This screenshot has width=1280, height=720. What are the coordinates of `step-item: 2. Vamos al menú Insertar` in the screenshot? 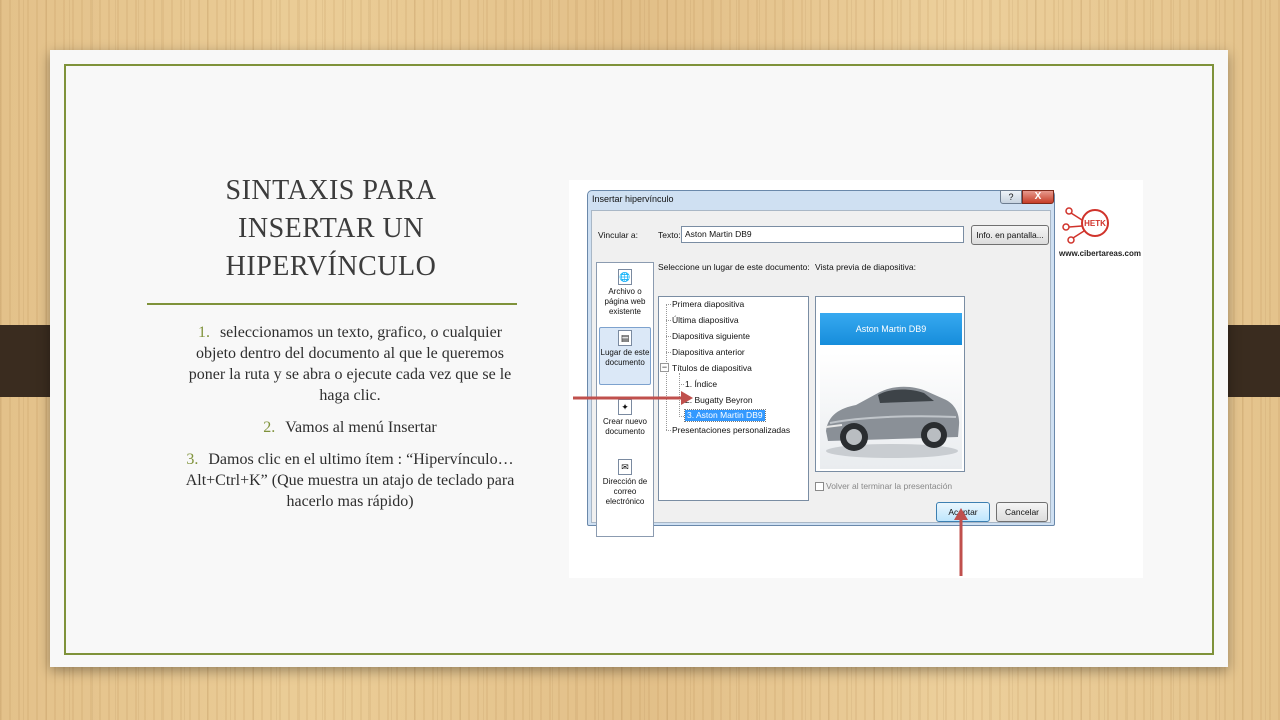 It's located at (350, 427).